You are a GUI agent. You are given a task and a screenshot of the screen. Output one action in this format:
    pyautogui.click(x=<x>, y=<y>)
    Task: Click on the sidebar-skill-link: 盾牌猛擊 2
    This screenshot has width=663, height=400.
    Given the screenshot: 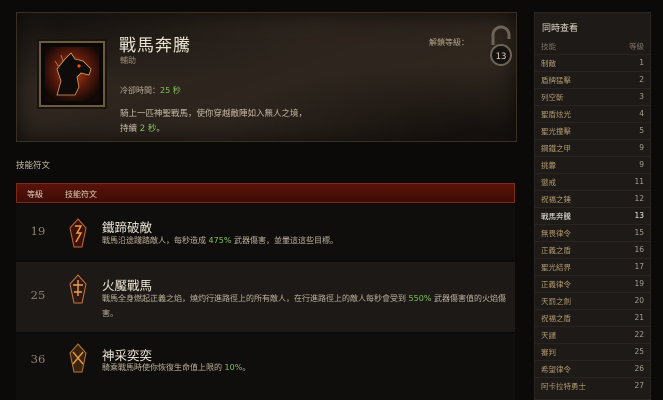 What is the action you would take?
    pyautogui.click(x=592, y=79)
    